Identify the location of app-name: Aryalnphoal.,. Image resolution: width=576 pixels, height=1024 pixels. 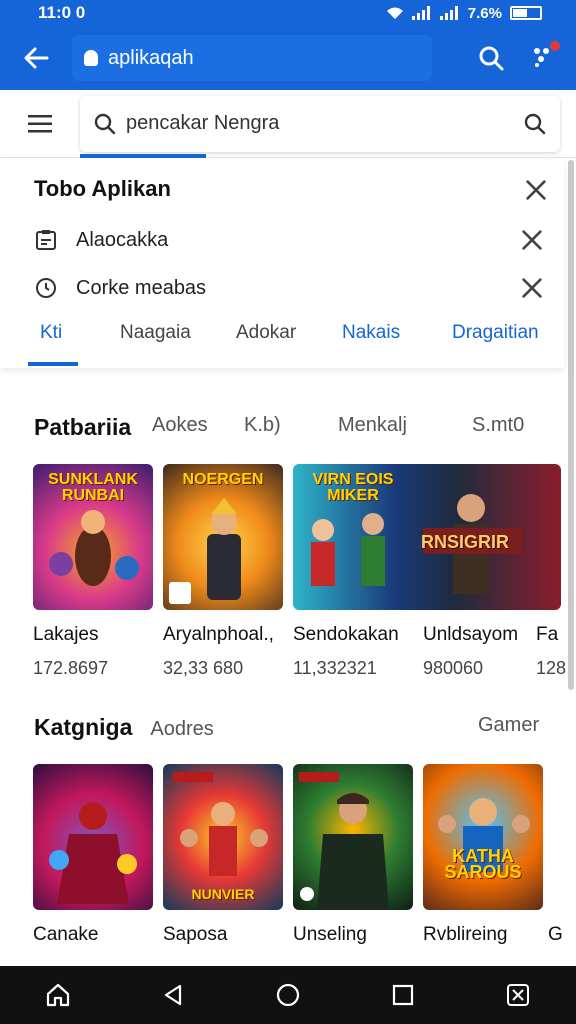
(218, 634).